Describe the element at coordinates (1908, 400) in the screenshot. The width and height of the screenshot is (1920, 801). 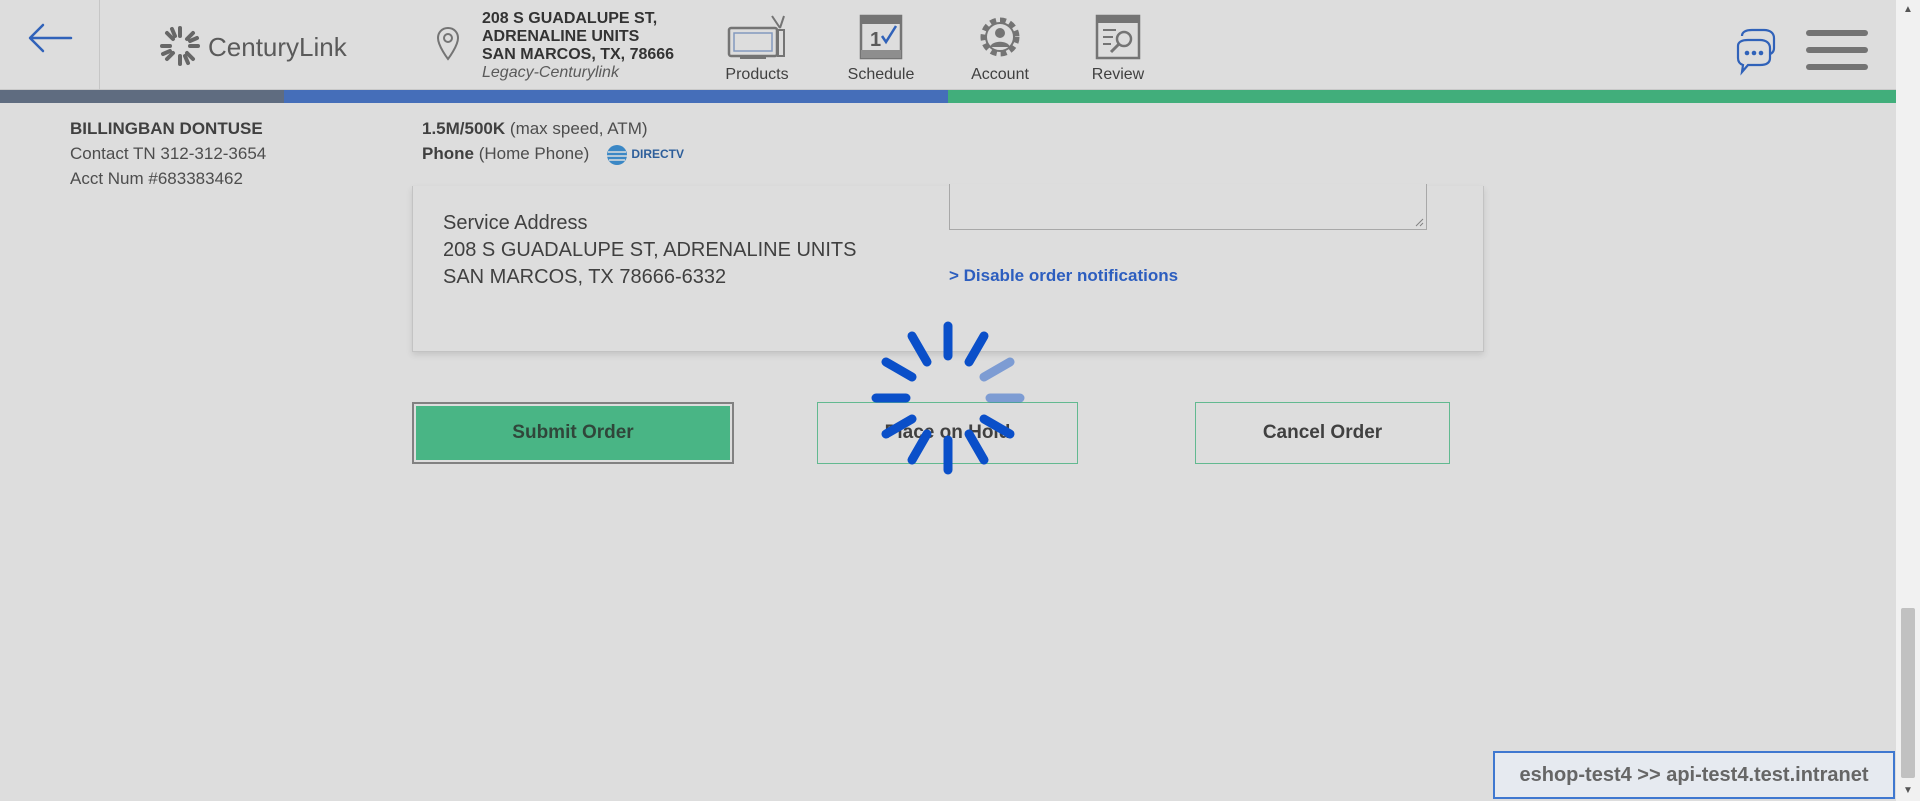
I see `vertical-scrollbar: ▲ ▼` at that location.